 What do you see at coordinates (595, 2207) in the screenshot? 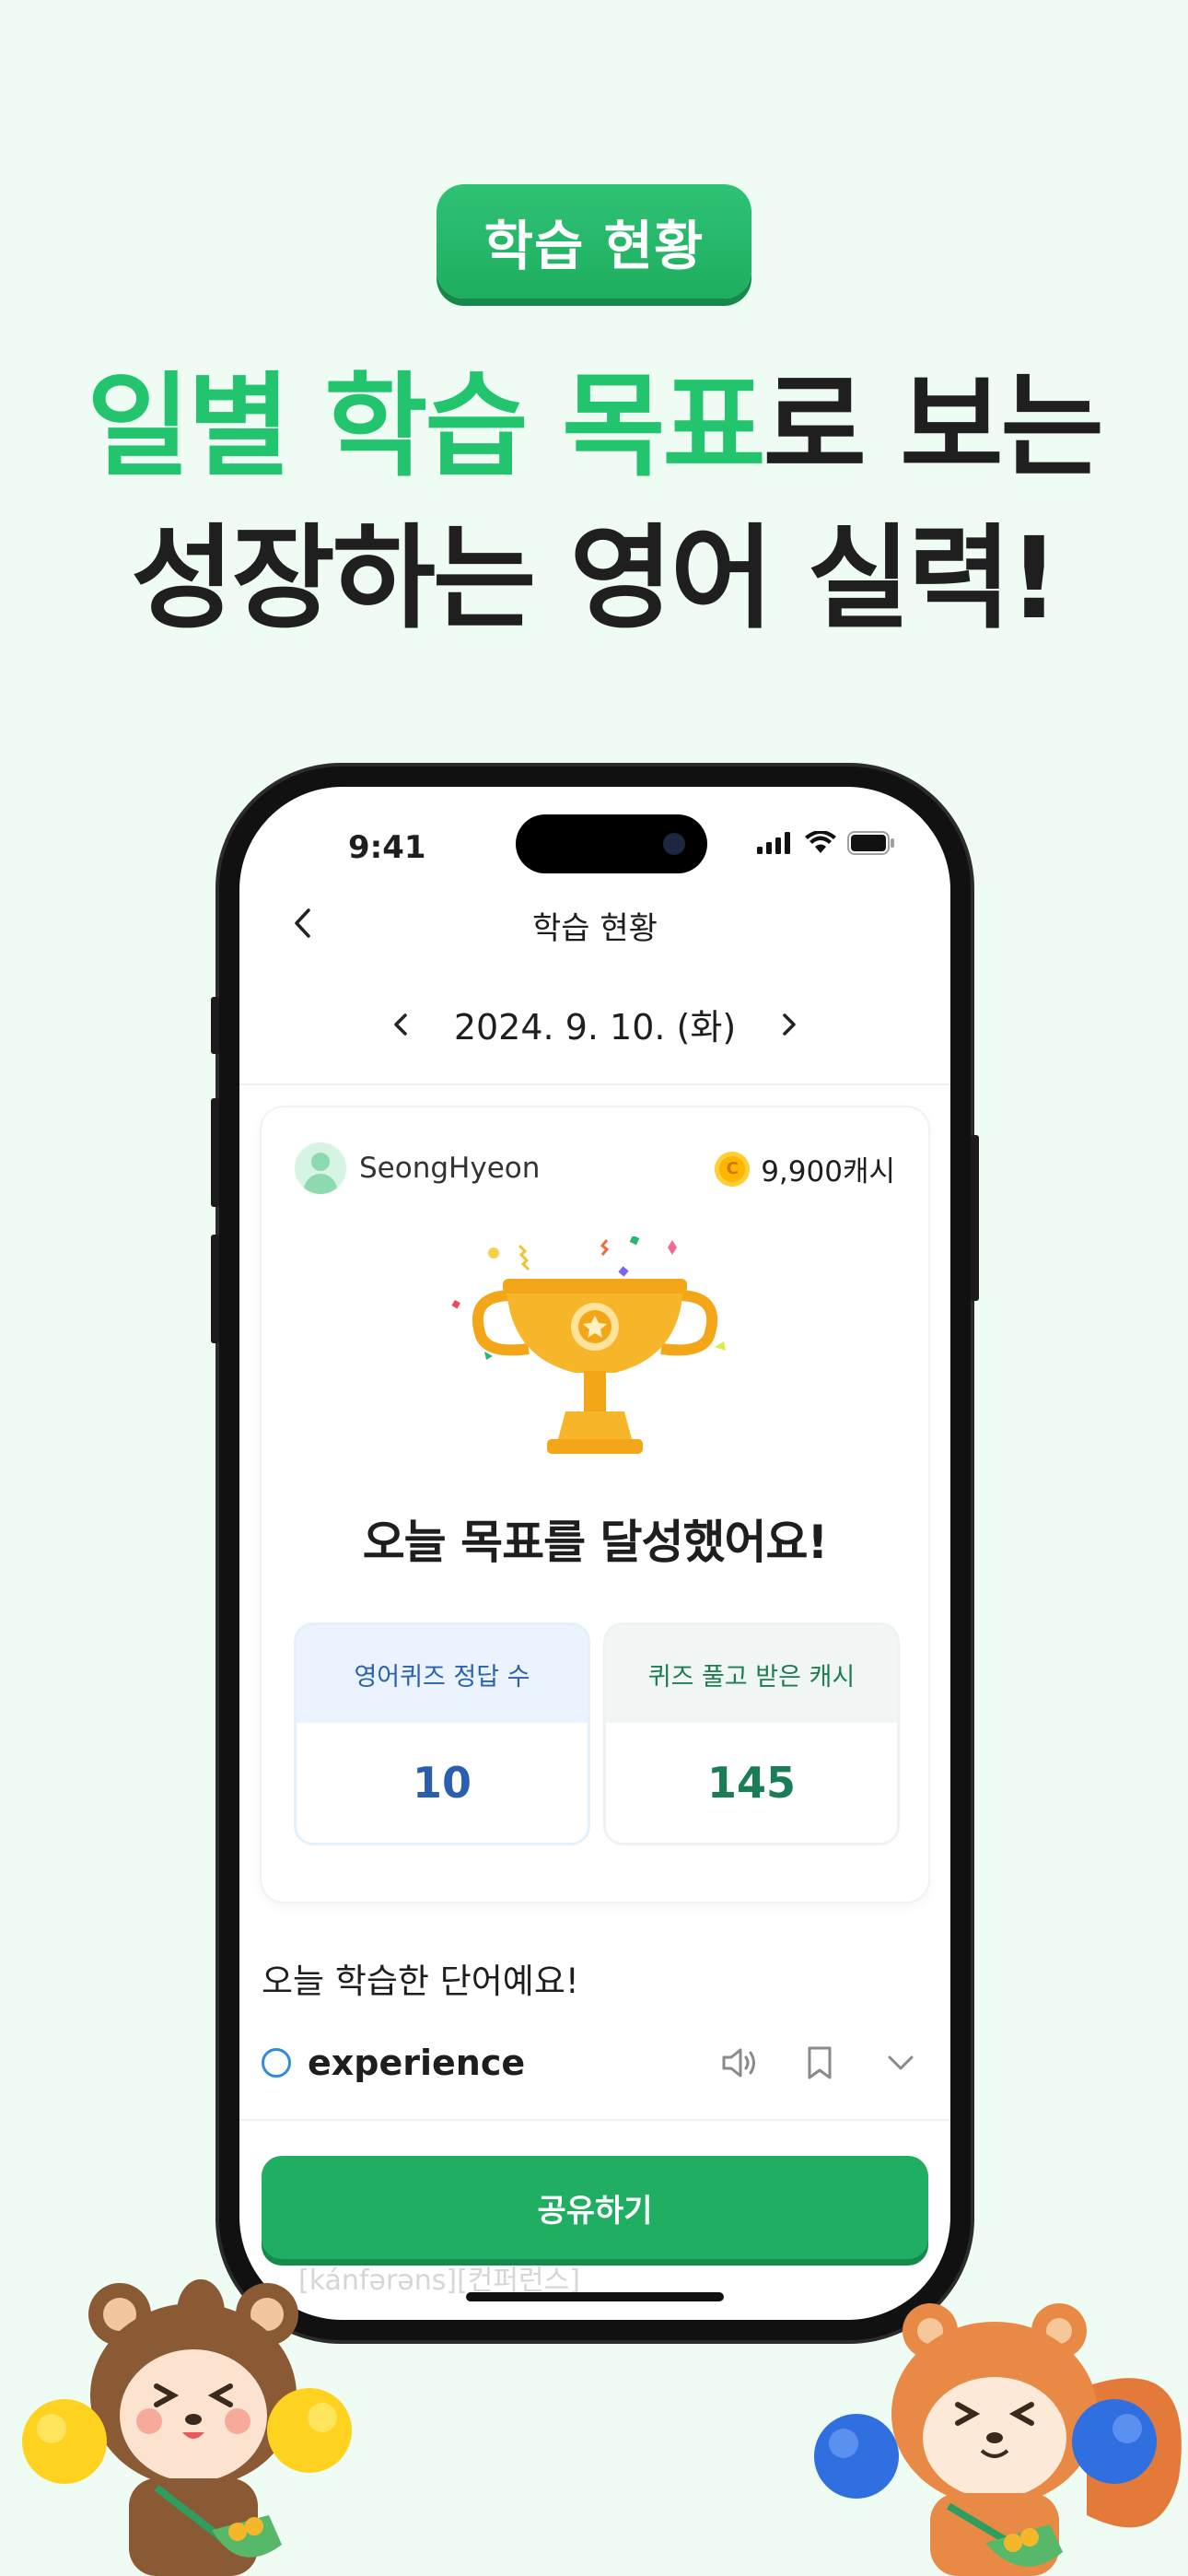
I see `share-button: 공유하기` at bounding box center [595, 2207].